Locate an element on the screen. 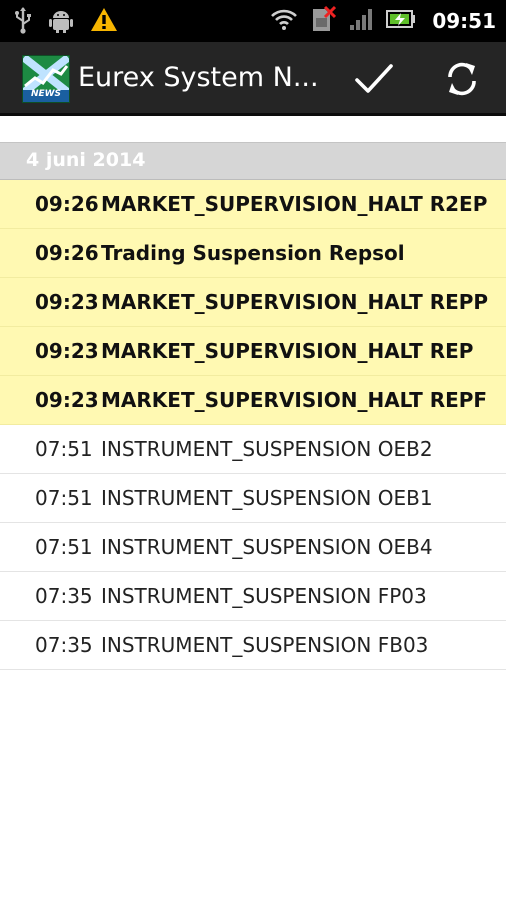 The height and width of the screenshot is (900, 506). list-item: 07:35 INSTRUMENT_SUSPENSION FB03 is located at coordinates (253, 645).